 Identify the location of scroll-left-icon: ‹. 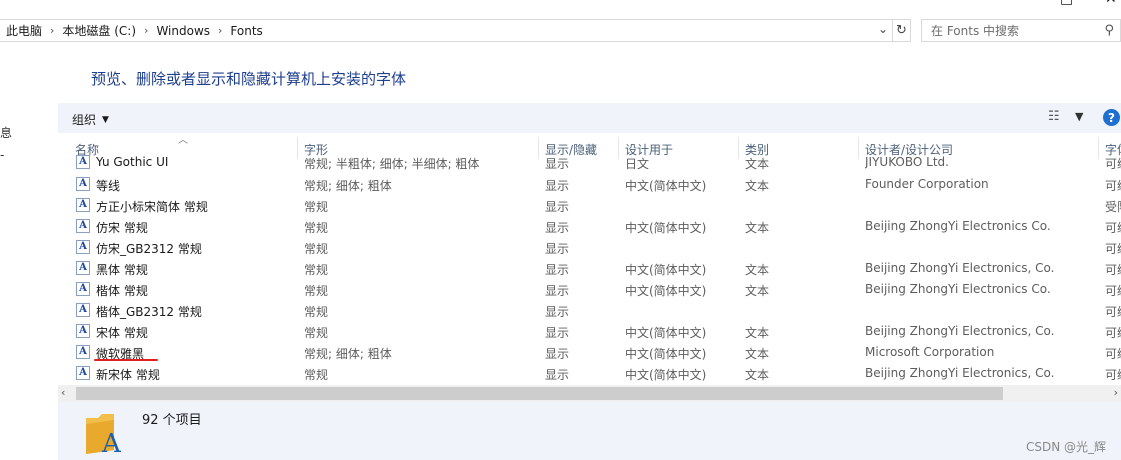
(63, 392).